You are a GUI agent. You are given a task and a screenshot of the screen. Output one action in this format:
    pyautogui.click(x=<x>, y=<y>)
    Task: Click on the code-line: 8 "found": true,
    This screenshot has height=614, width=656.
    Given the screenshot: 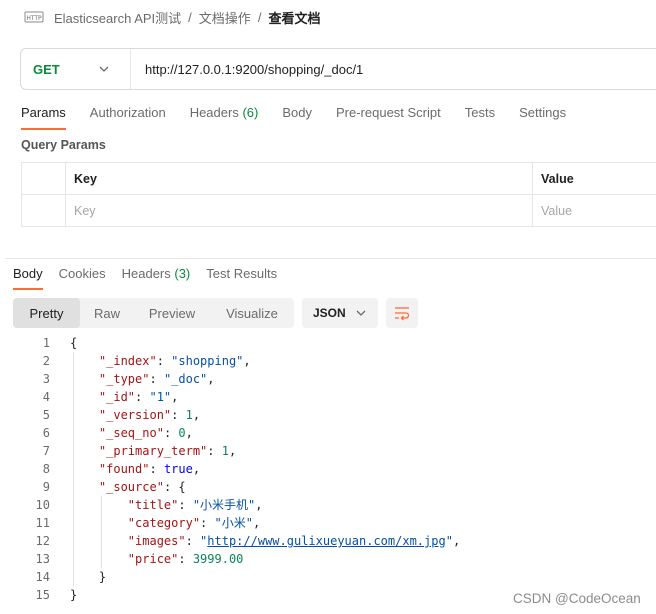 What is the action you would take?
    pyautogui.click(x=328, y=469)
    